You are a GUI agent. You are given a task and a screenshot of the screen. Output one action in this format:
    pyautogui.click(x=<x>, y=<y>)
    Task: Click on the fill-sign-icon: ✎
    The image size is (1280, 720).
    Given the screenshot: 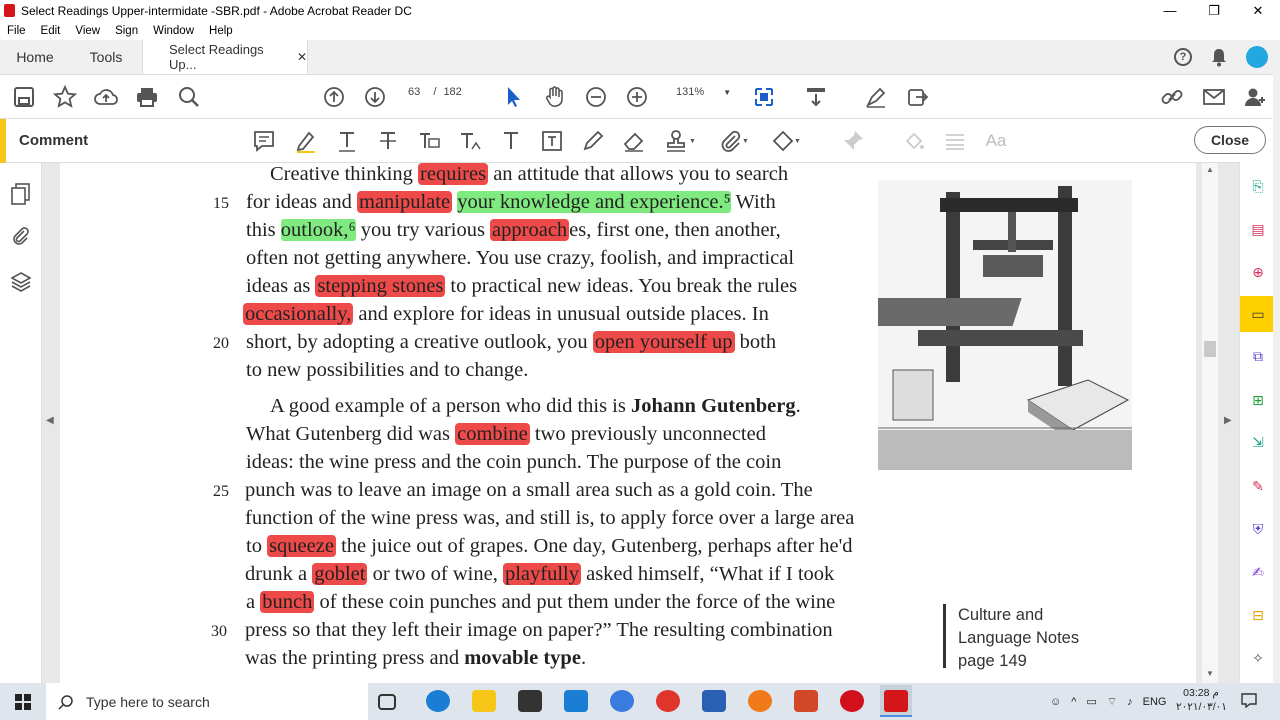 What is the action you would take?
    pyautogui.click(x=1258, y=486)
    